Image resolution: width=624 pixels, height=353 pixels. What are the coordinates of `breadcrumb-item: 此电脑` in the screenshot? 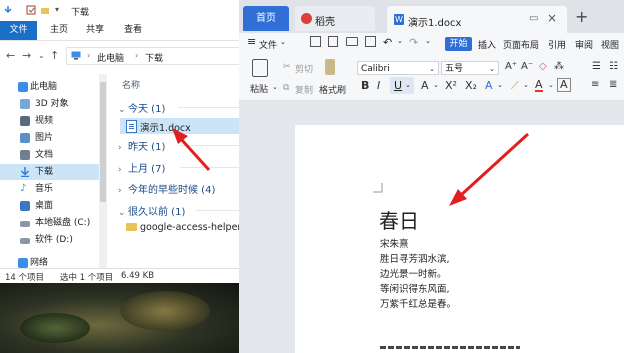 It's located at (110, 57).